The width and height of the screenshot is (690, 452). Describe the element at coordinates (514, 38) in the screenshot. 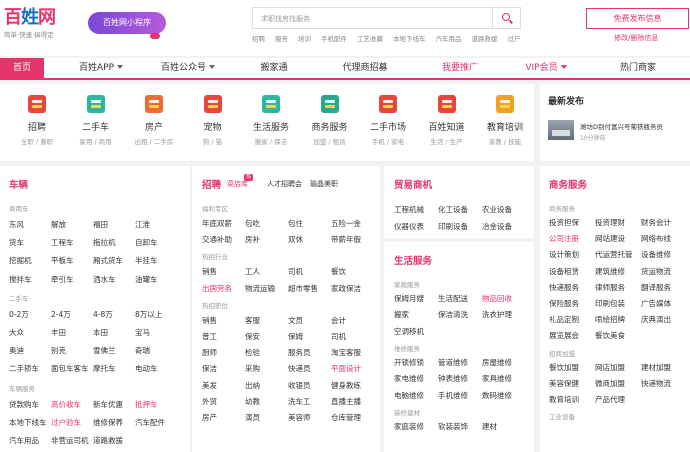

I see `hot-search-link: 过户` at that location.